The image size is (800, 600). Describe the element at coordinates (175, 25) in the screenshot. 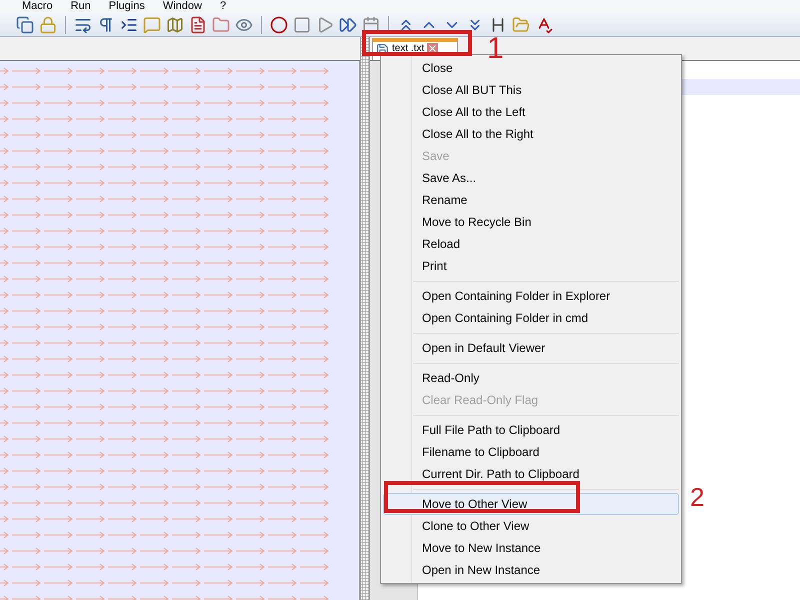

I see `map-icon` at that location.